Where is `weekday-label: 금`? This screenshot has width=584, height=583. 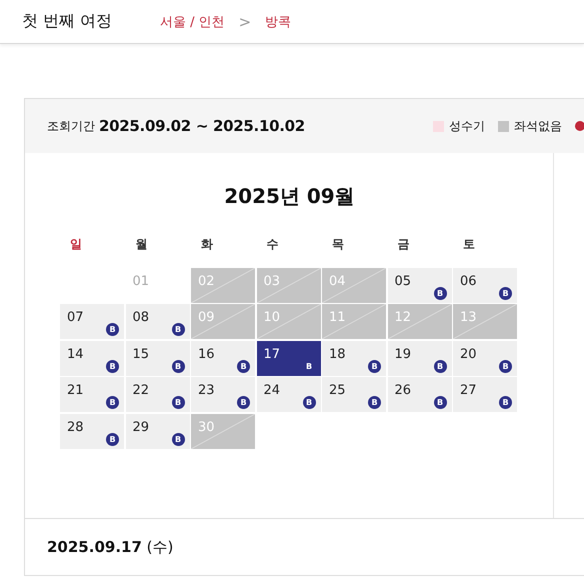
weekday-label: 금 is located at coordinates (403, 244).